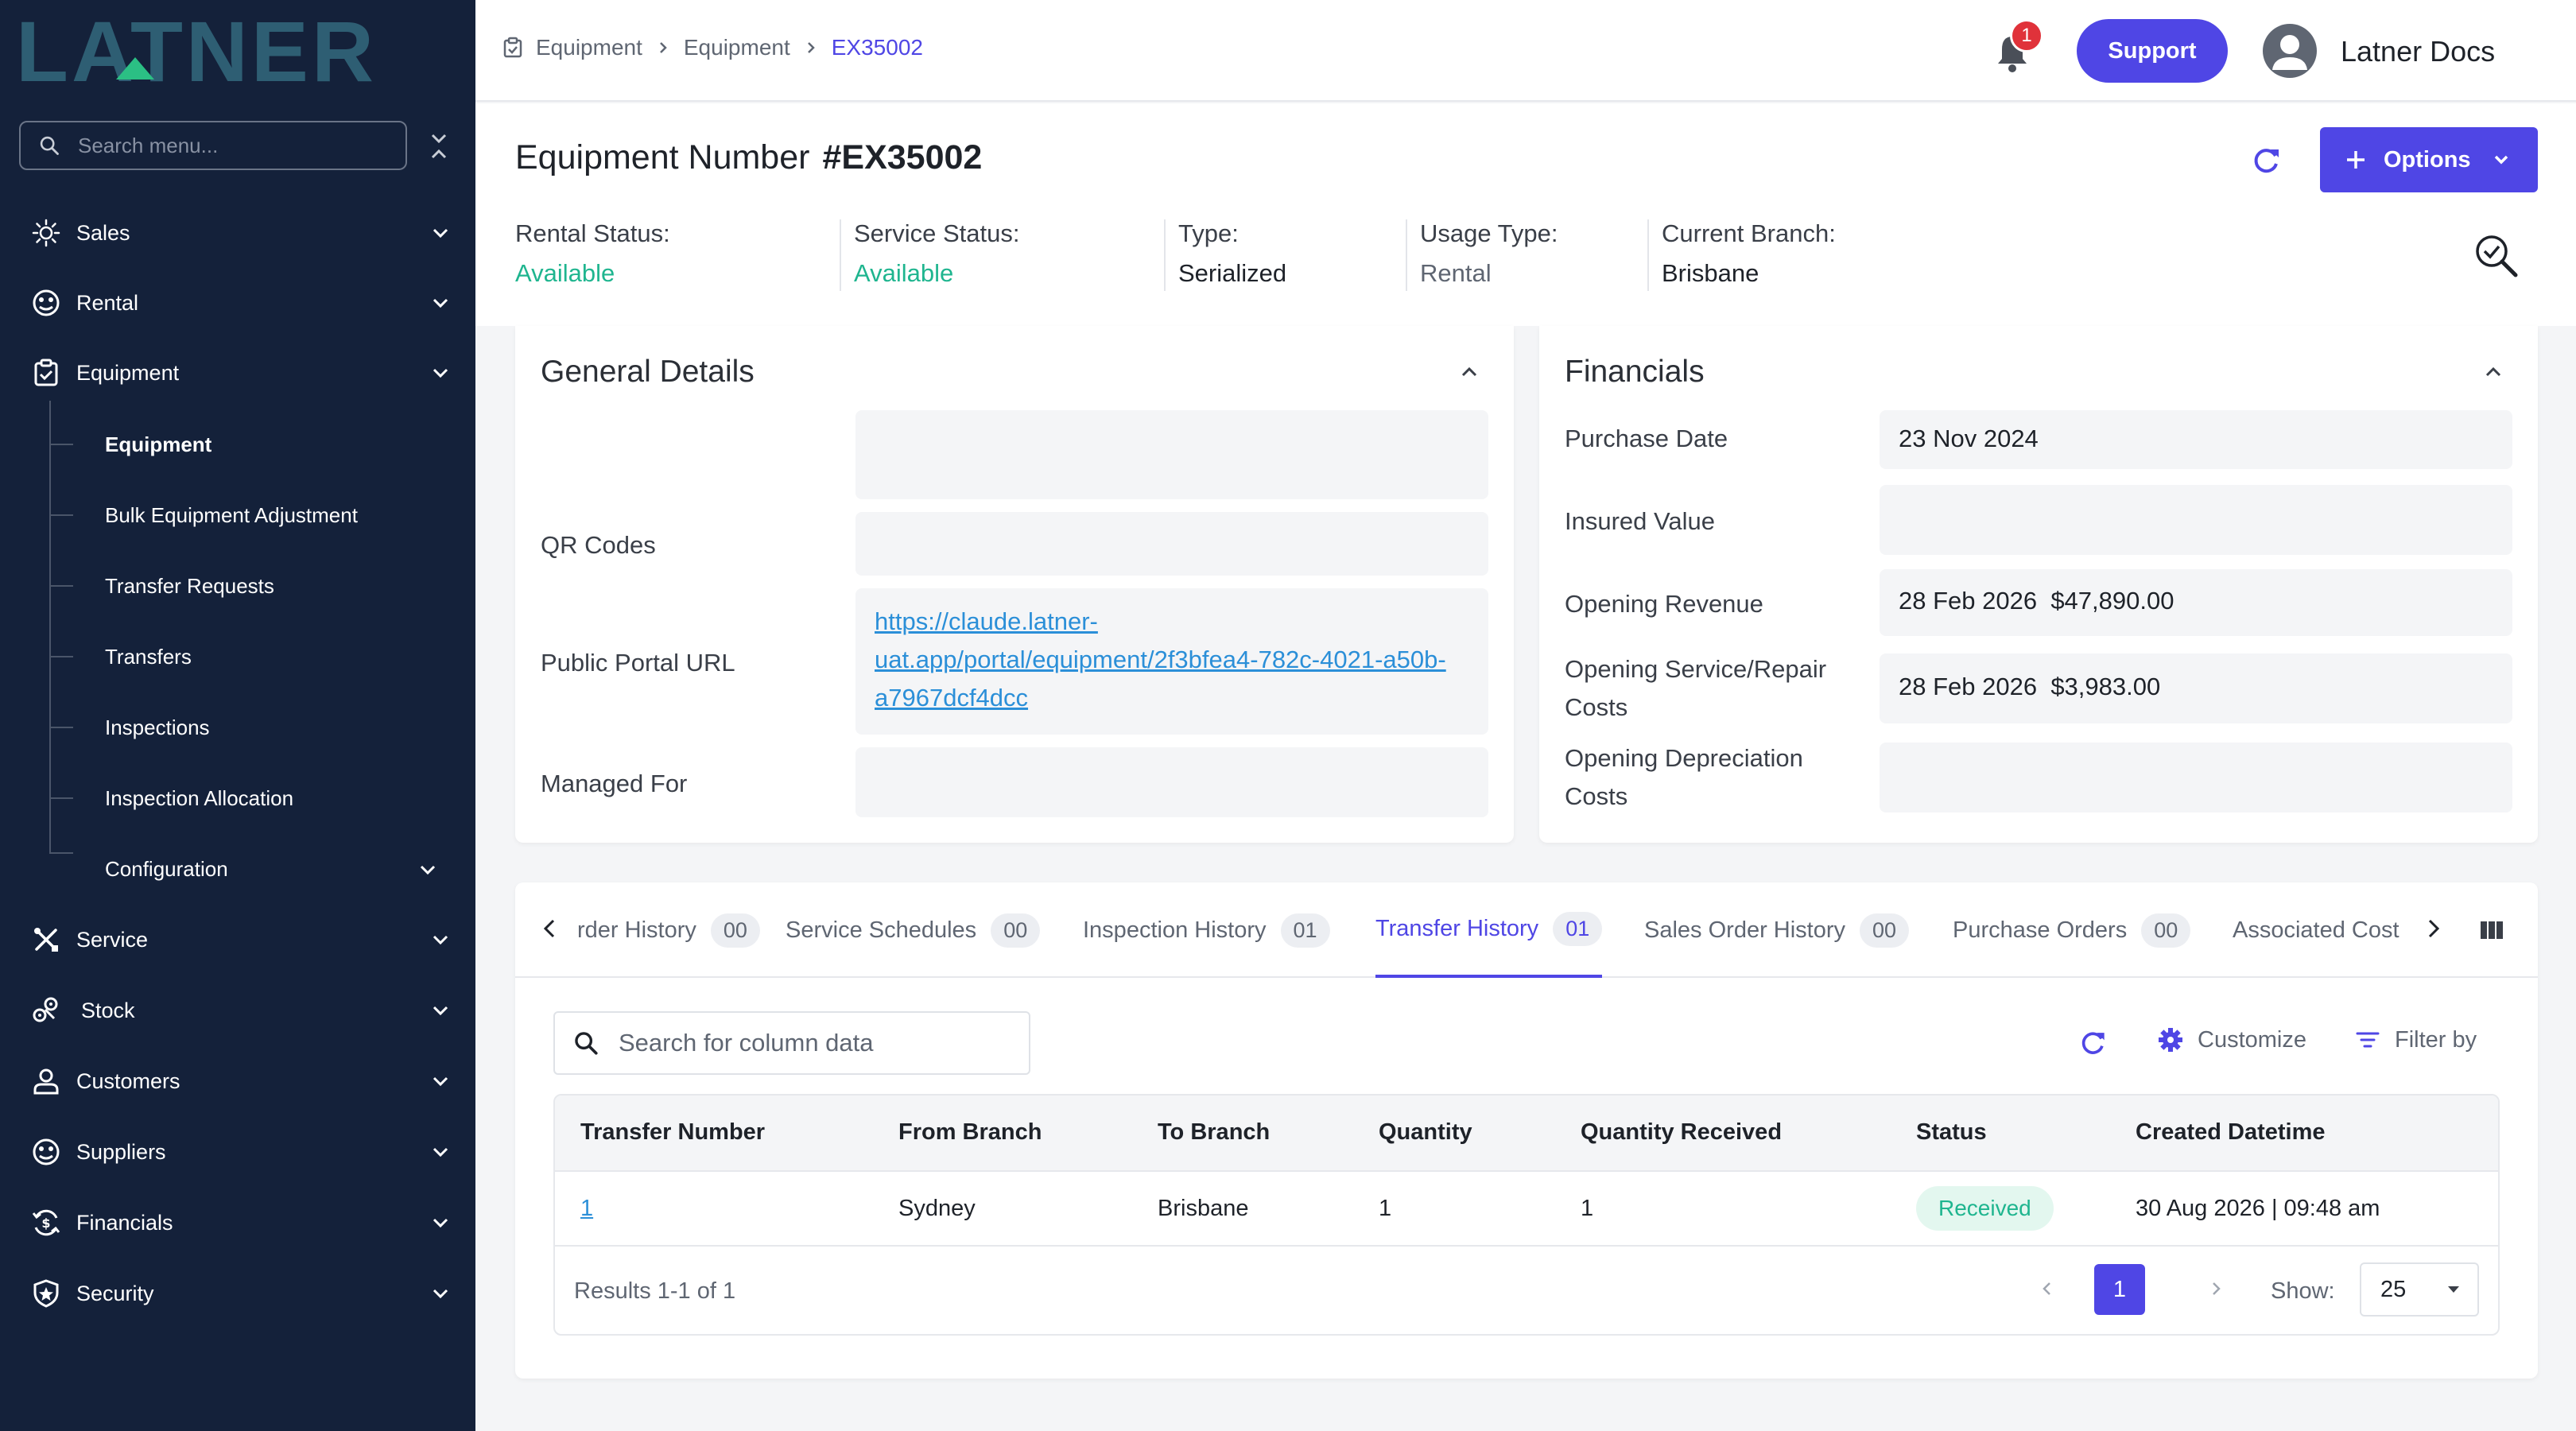 Image resolution: width=2576 pixels, height=1431 pixels. I want to click on plus-icon, so click(2356, 160).